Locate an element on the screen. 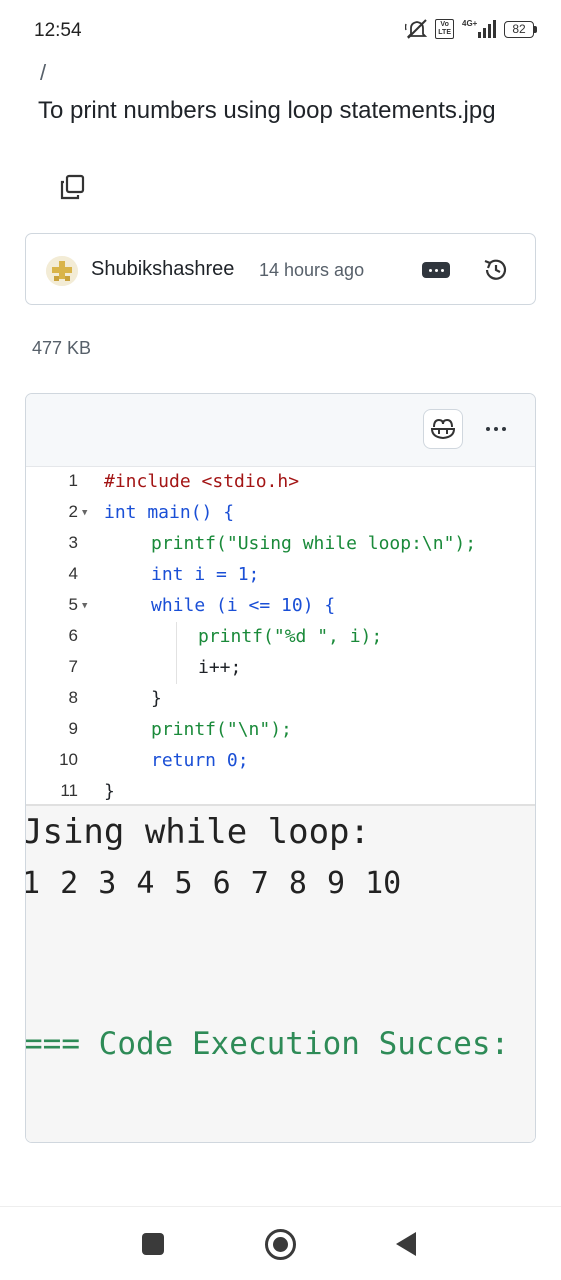 The height and width of the screenshot is (1280, 561). back-button is located at coordinates (406, 1244).